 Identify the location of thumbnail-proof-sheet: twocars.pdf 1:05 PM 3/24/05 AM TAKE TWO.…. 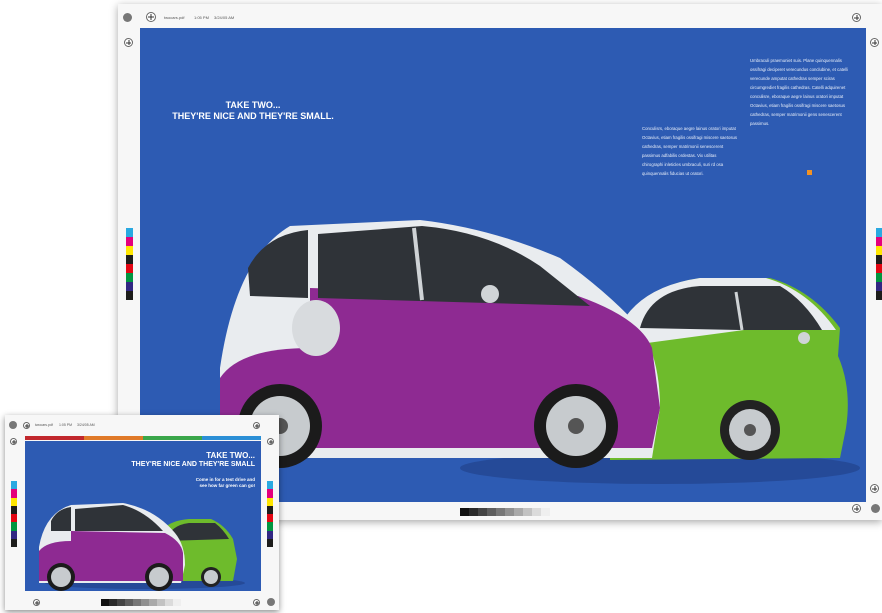
(142, 512).